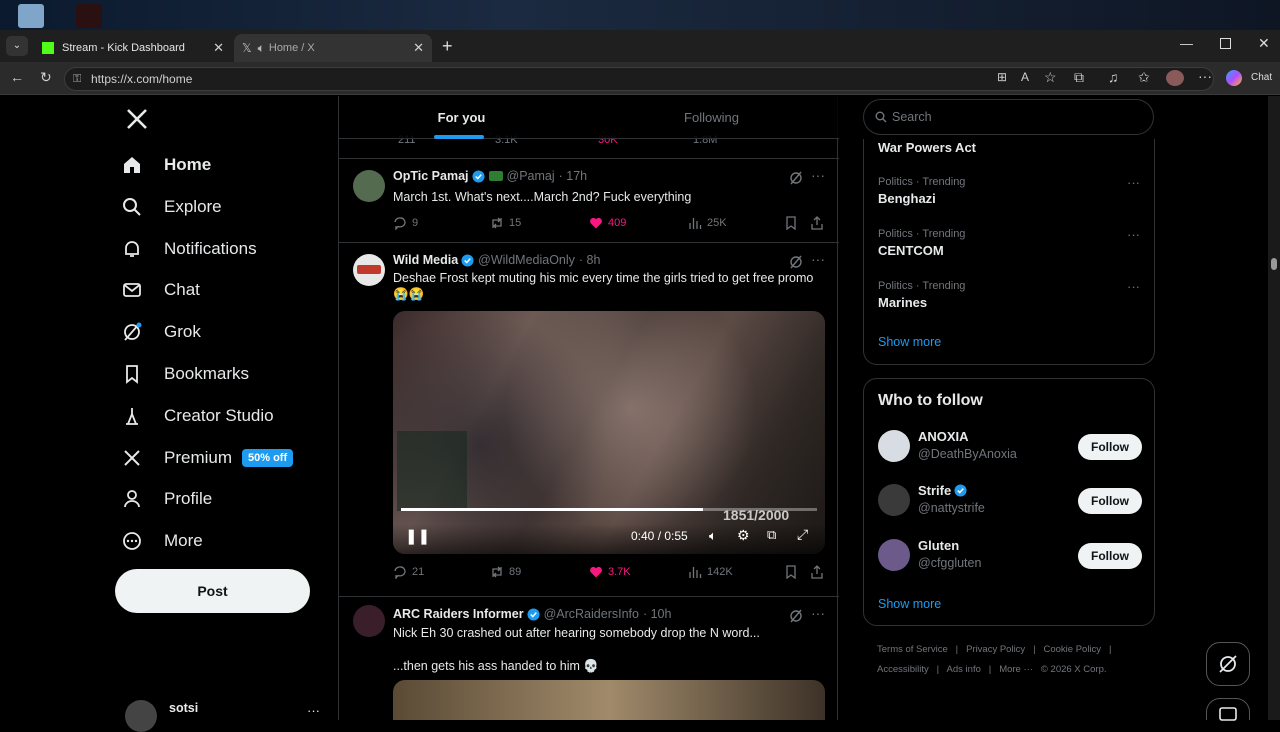 The width and height of the screenshot is (1280, 732). I want to click on fullscreen-icon: ⤢, so click(802, 534).